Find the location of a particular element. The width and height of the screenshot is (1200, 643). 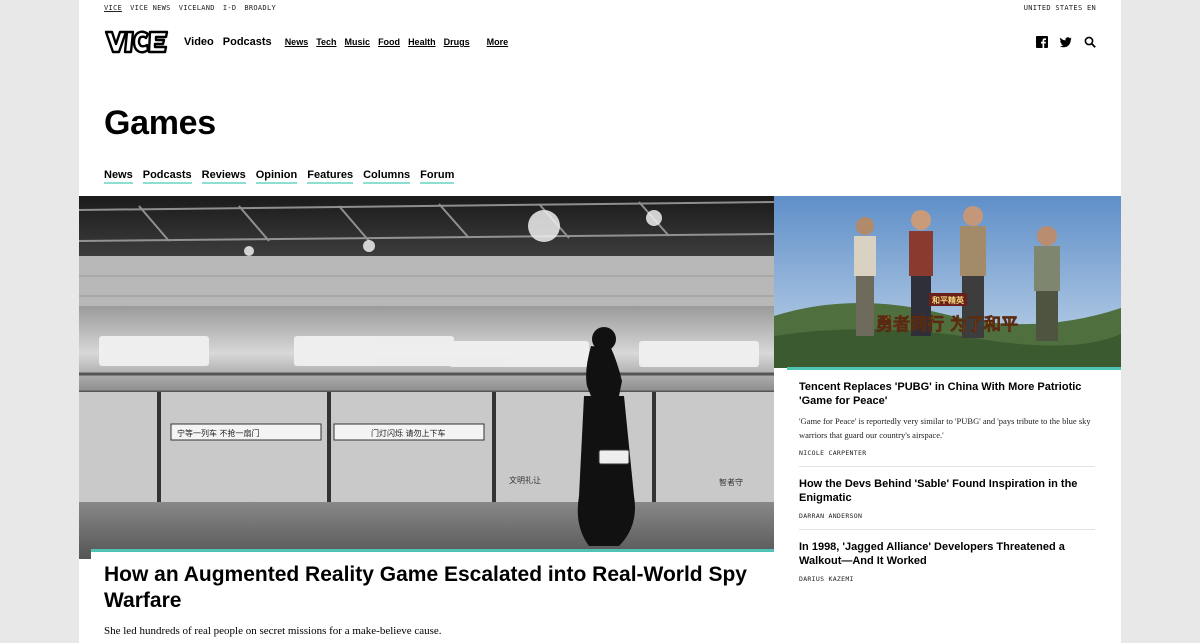

vice-logo is located at coordinates (137, 42).